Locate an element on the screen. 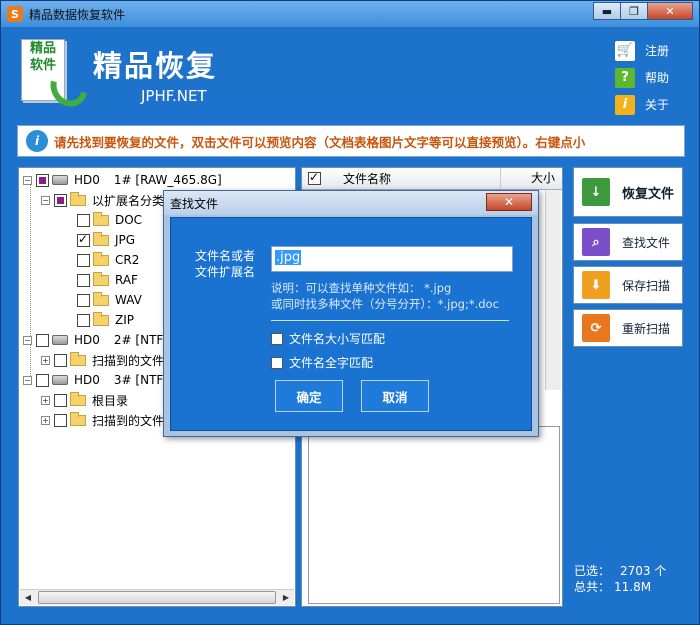 The height and width of the screenshot is (625, 700). header: 精品 软件 精品恢复 JPHF.NET 🛒 注册 ? 帮助 i 关于 is located at coordinates (351, 73).